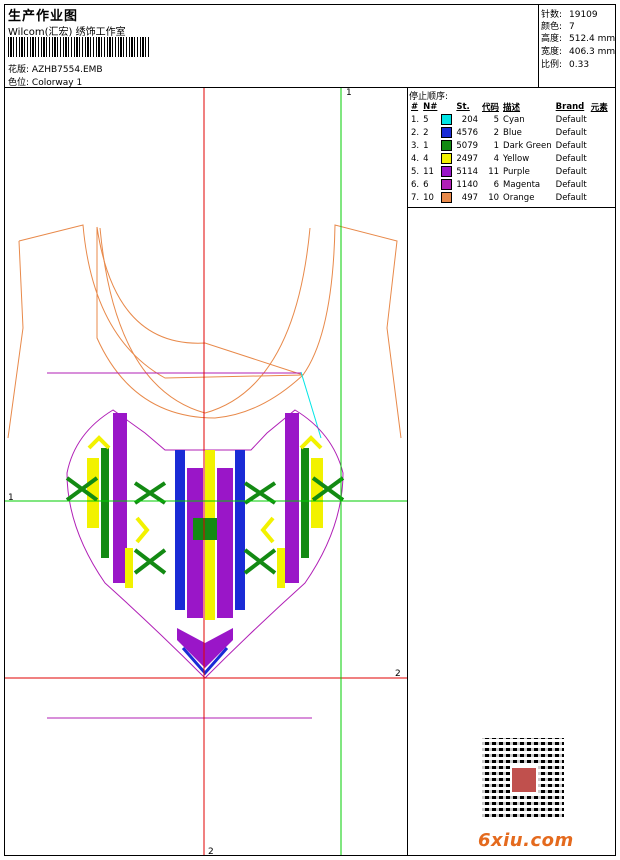 Image resolution: width=620 pixels, height=860 pixels. I want to click on colorway-label: 色位:, so click(19, 83).